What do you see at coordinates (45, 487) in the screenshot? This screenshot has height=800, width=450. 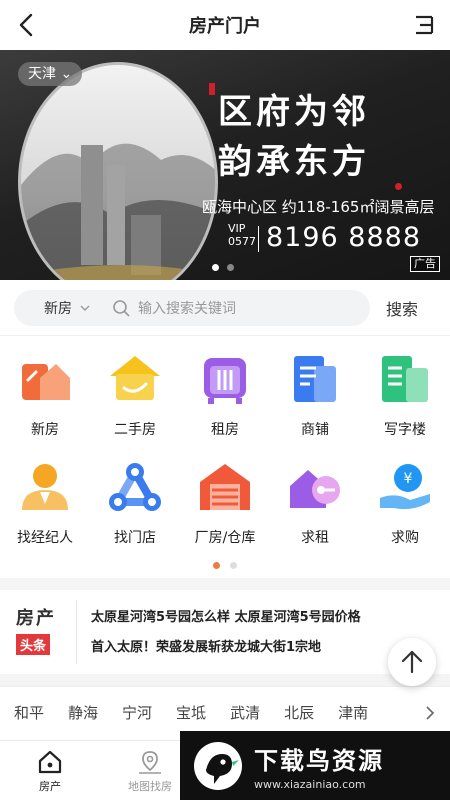 I see `agent-icon` at bounding box center [45, 487].